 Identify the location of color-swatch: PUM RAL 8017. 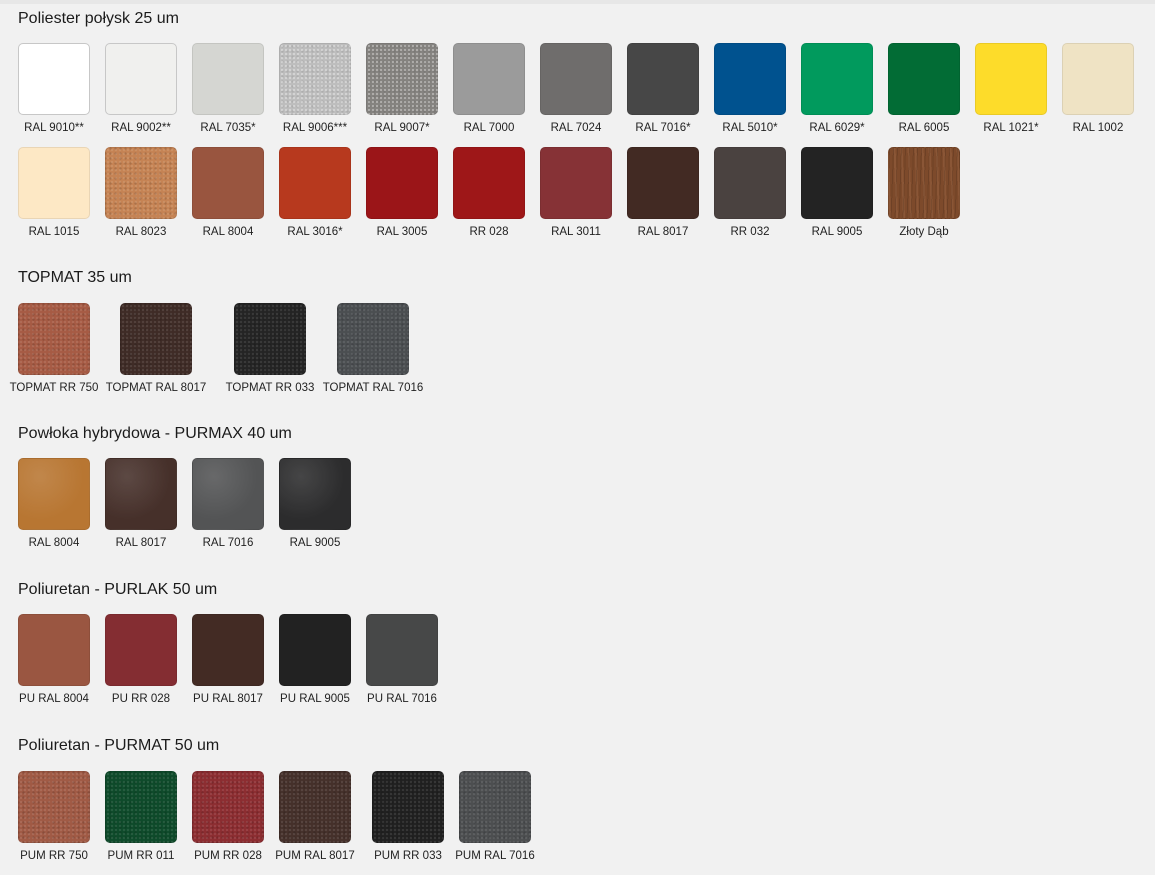
(322, 823).